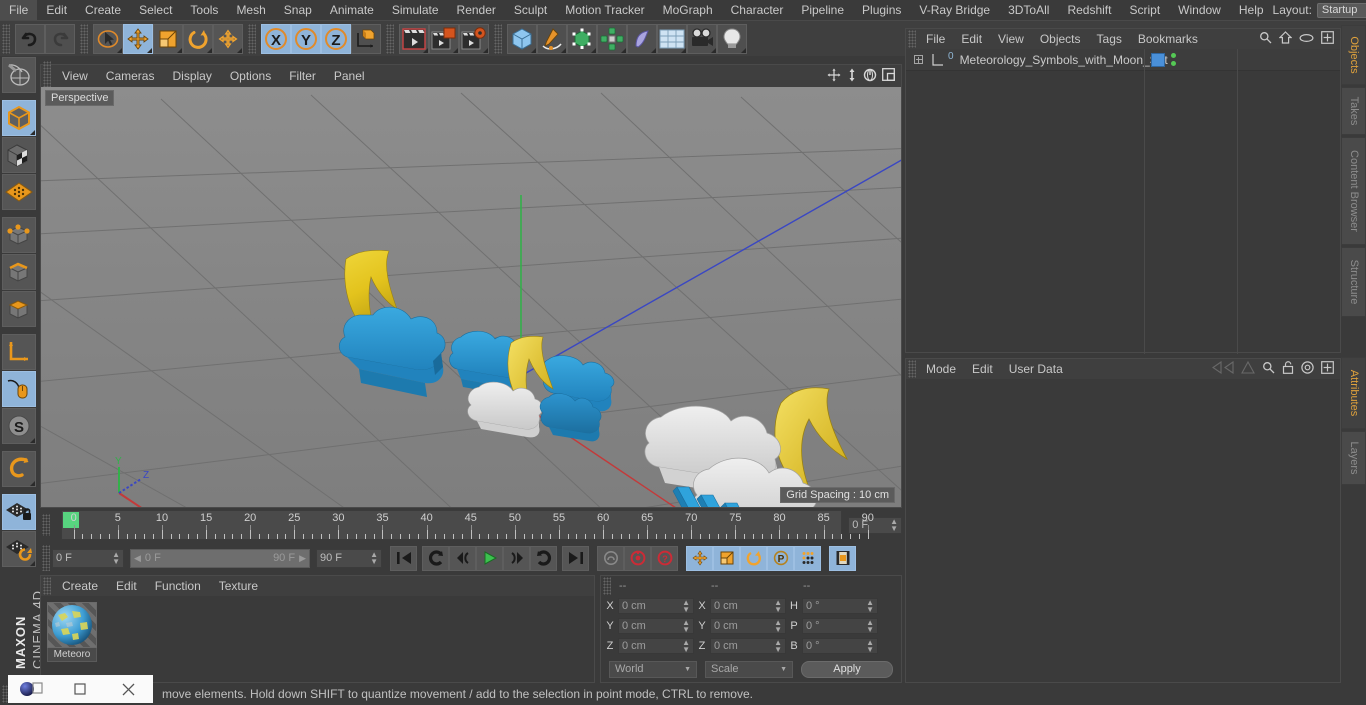 This screenshot has height=705, width=1366. I want to click on menu-item-mograph: MoGraph, so click(688, 10).